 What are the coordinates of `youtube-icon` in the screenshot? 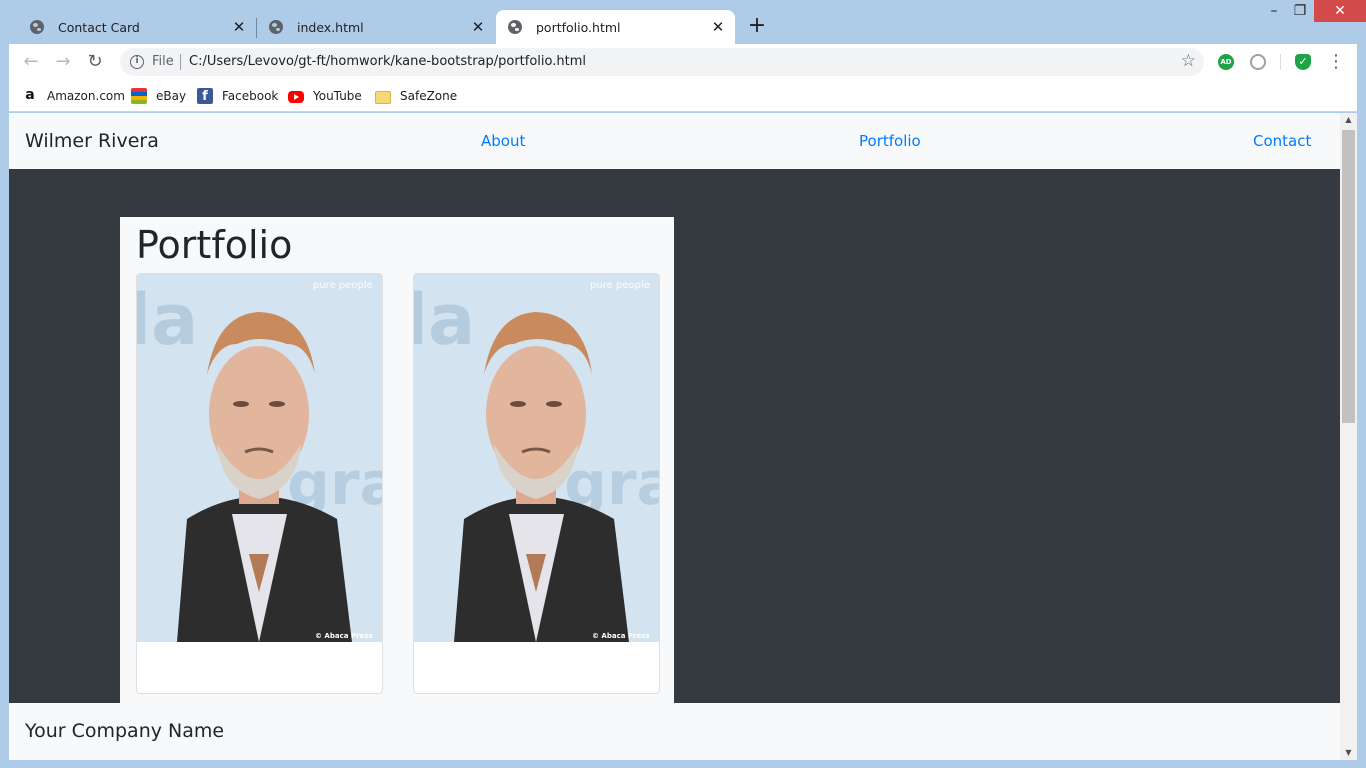 It's located at (296, 97).